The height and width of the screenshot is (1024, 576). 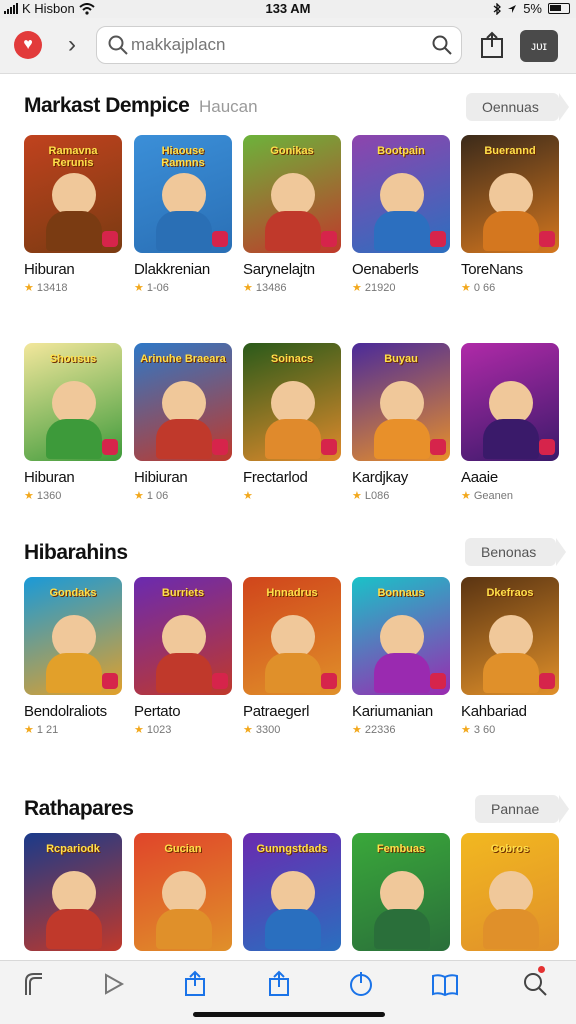 I want to click on app-thumbnail: Hnnadrus, so click(x=292, y=636).